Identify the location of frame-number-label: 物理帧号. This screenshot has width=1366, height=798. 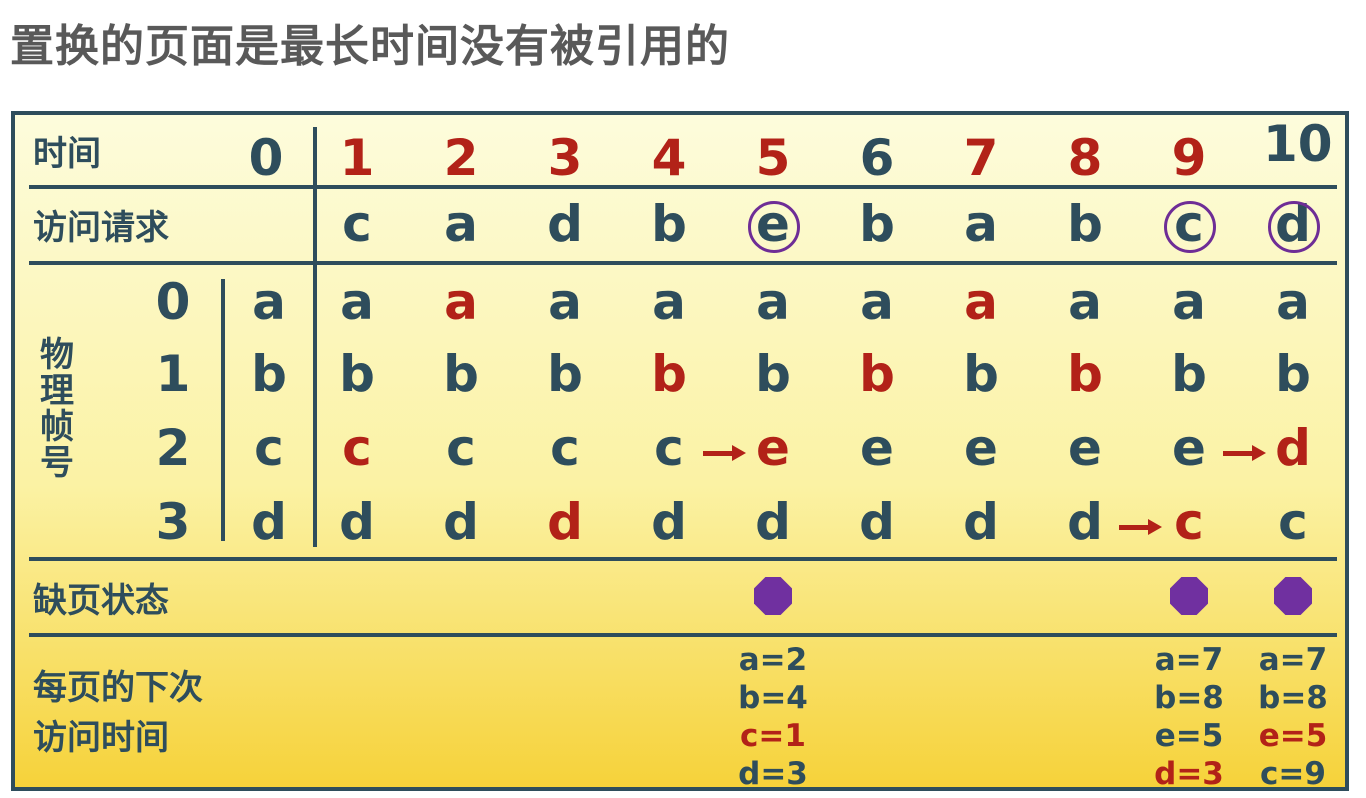
(57, 409).